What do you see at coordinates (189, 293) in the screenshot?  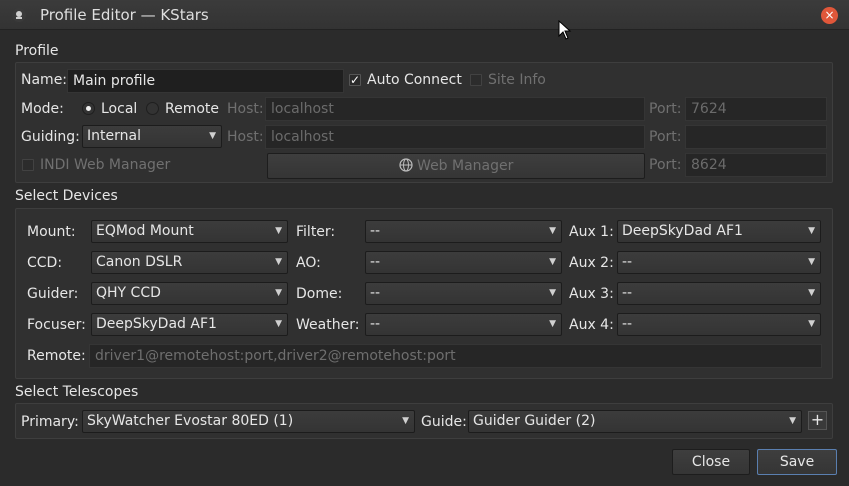 I see `guider-combo: QHY CCD ▼` at bounding box center [189, 293].